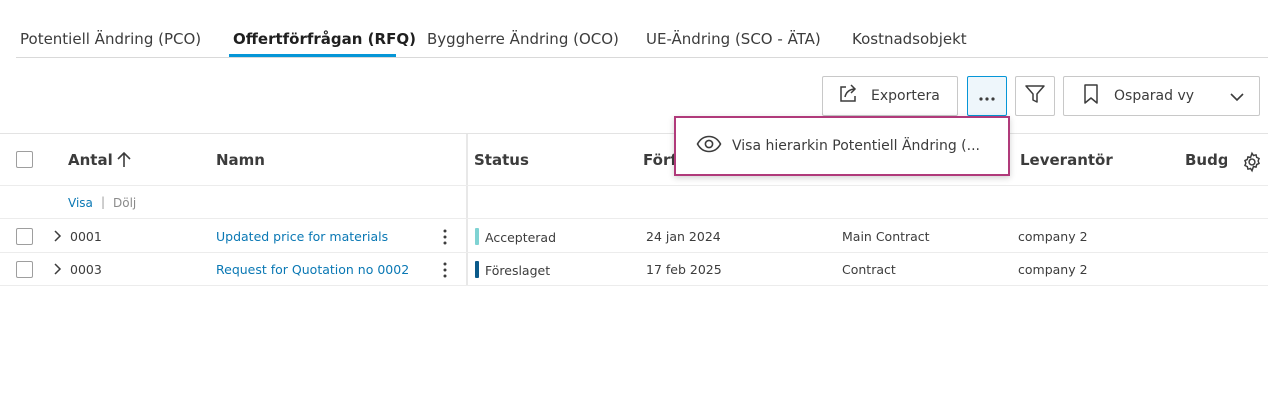 This screenshot has width=1268, height=400. I want to click on tab-oco: Byggherre Ändring (OCO), so click(523, 39).